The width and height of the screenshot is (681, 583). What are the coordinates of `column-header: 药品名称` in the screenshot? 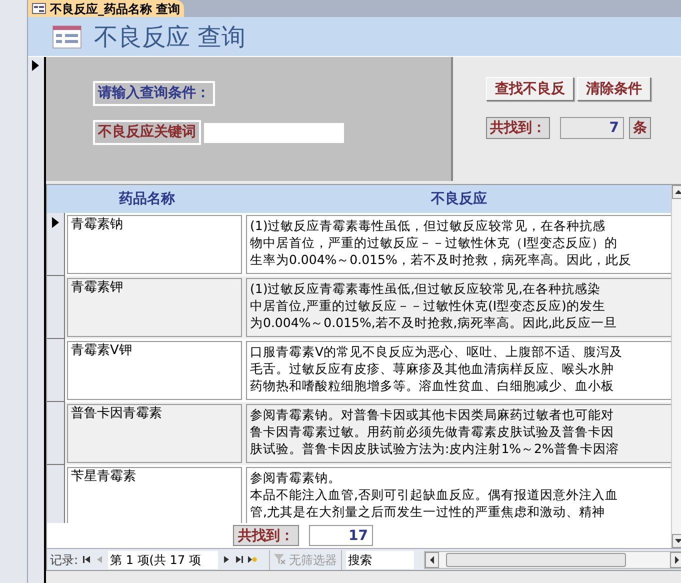 It's located at (147, 199).